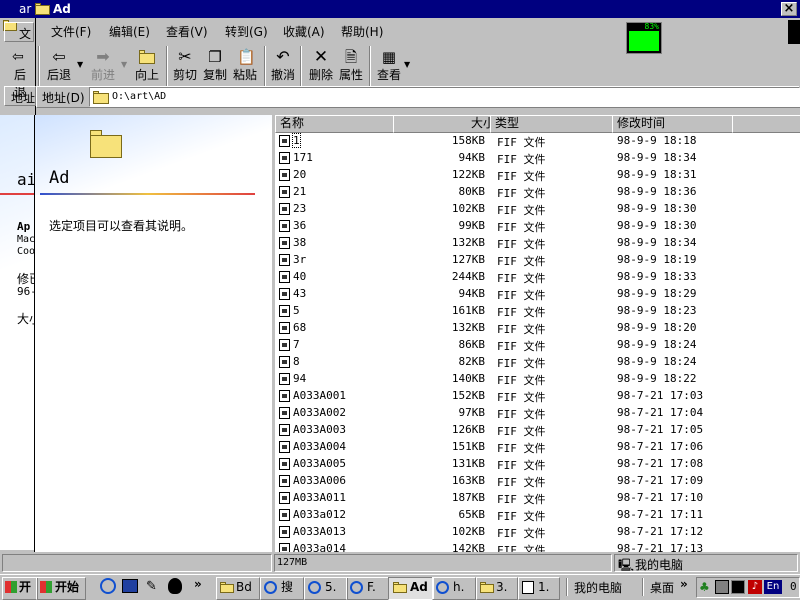  Describe the element at coordinates (454, 588) in the screenshot. I see `taskbar-button-h: h.` at that location.